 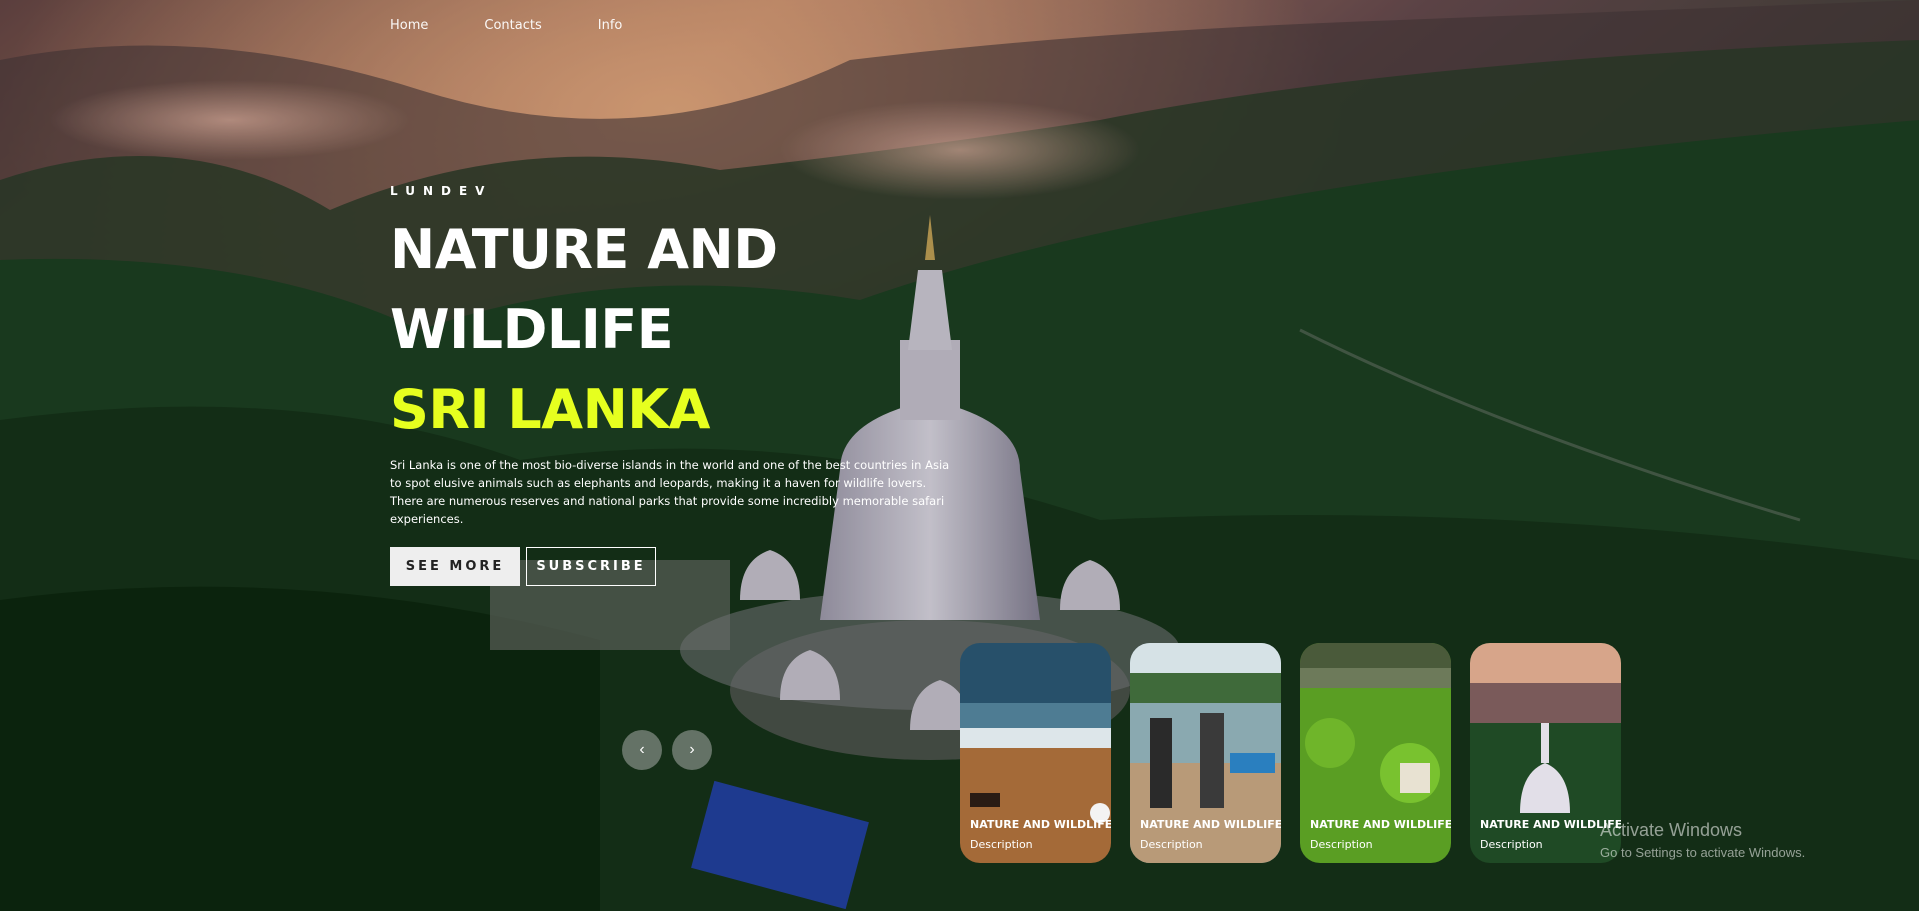 What do you see at coordinates (550, 409) in the screenshot?
I see `page-subtitle: SRI LANKA` at bounding box center [550, 409].